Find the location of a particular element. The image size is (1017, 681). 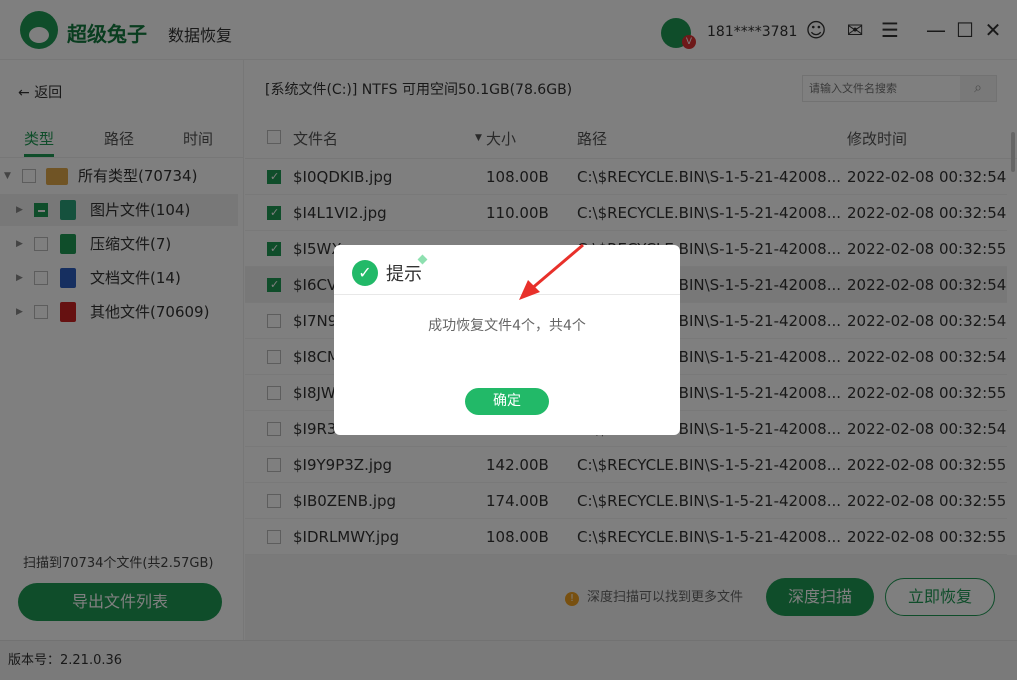

success-dialog: ✓ 提示 成功恢复文件4个，共4个 确定 is located at coordinates (507, 340).